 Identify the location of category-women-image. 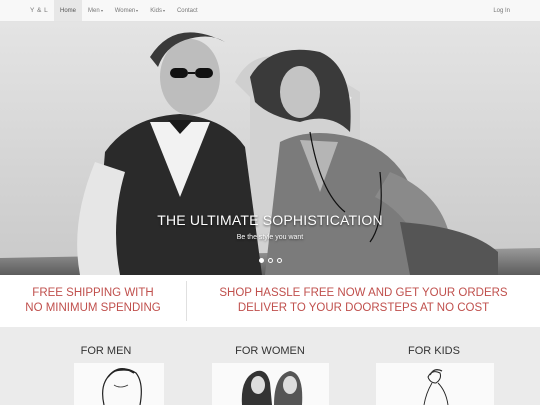
(270, 384).